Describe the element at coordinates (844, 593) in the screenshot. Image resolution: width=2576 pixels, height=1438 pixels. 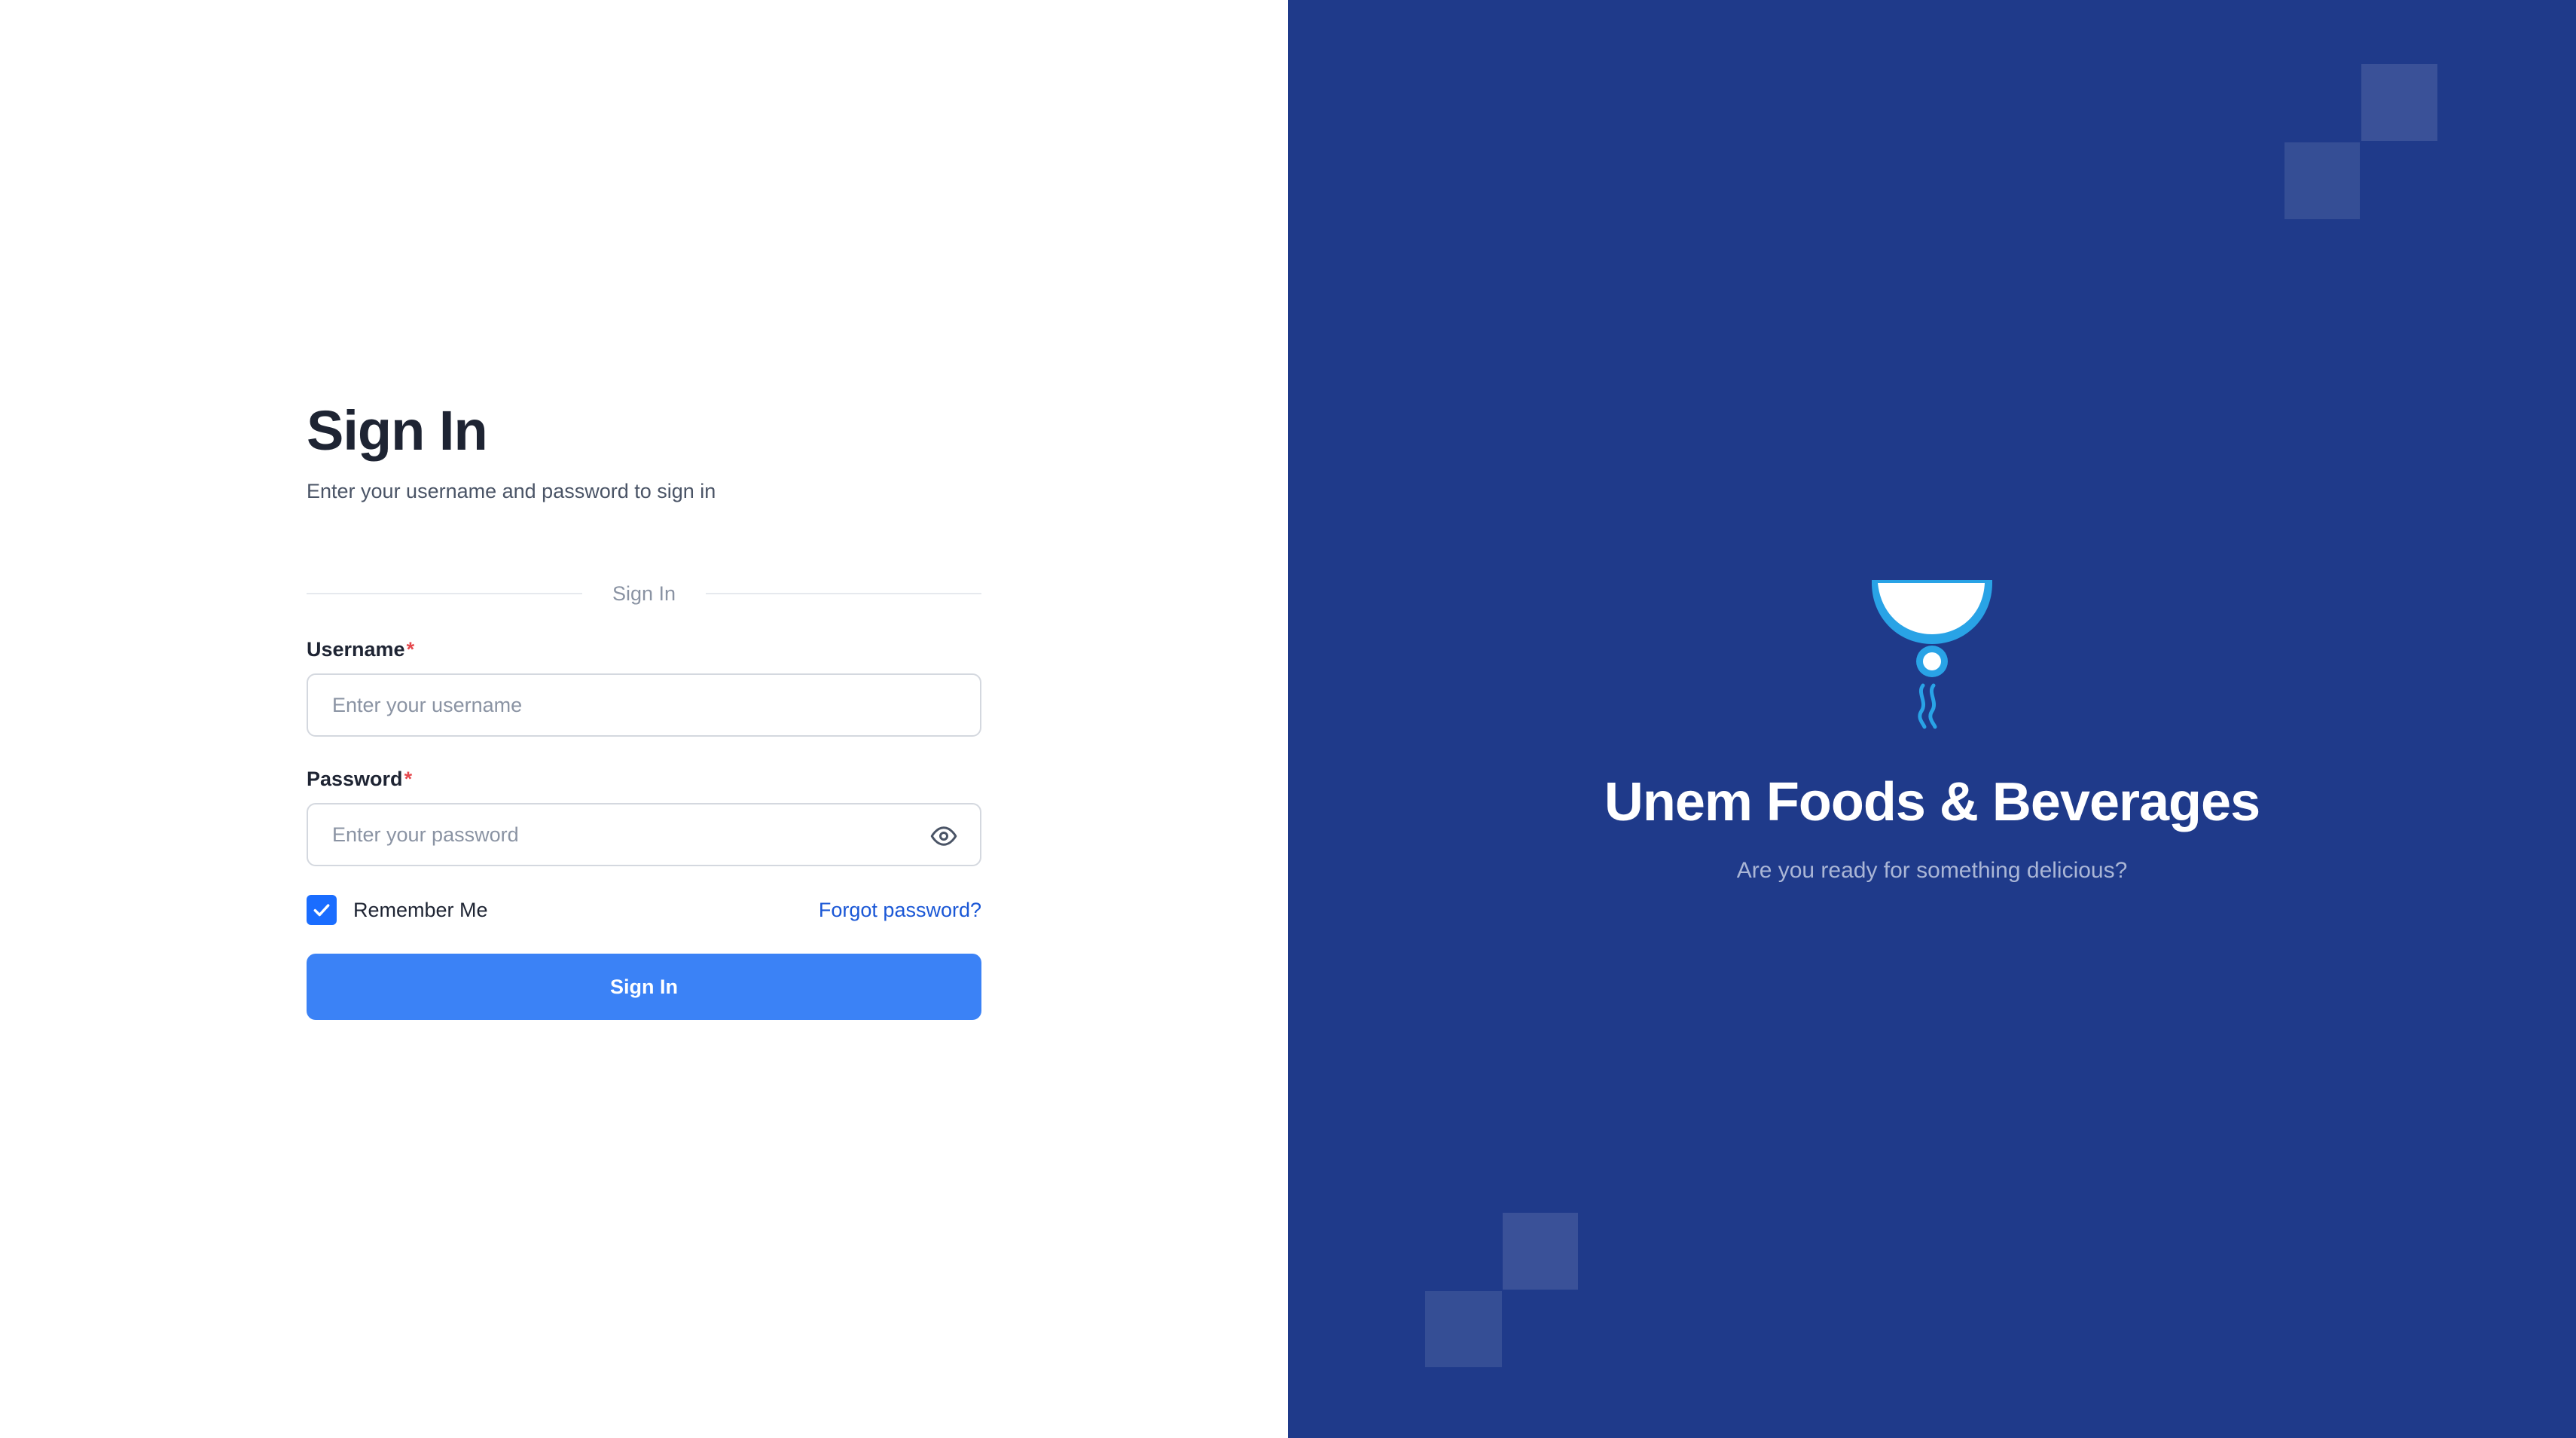
I see `divider-line-right` at that location.